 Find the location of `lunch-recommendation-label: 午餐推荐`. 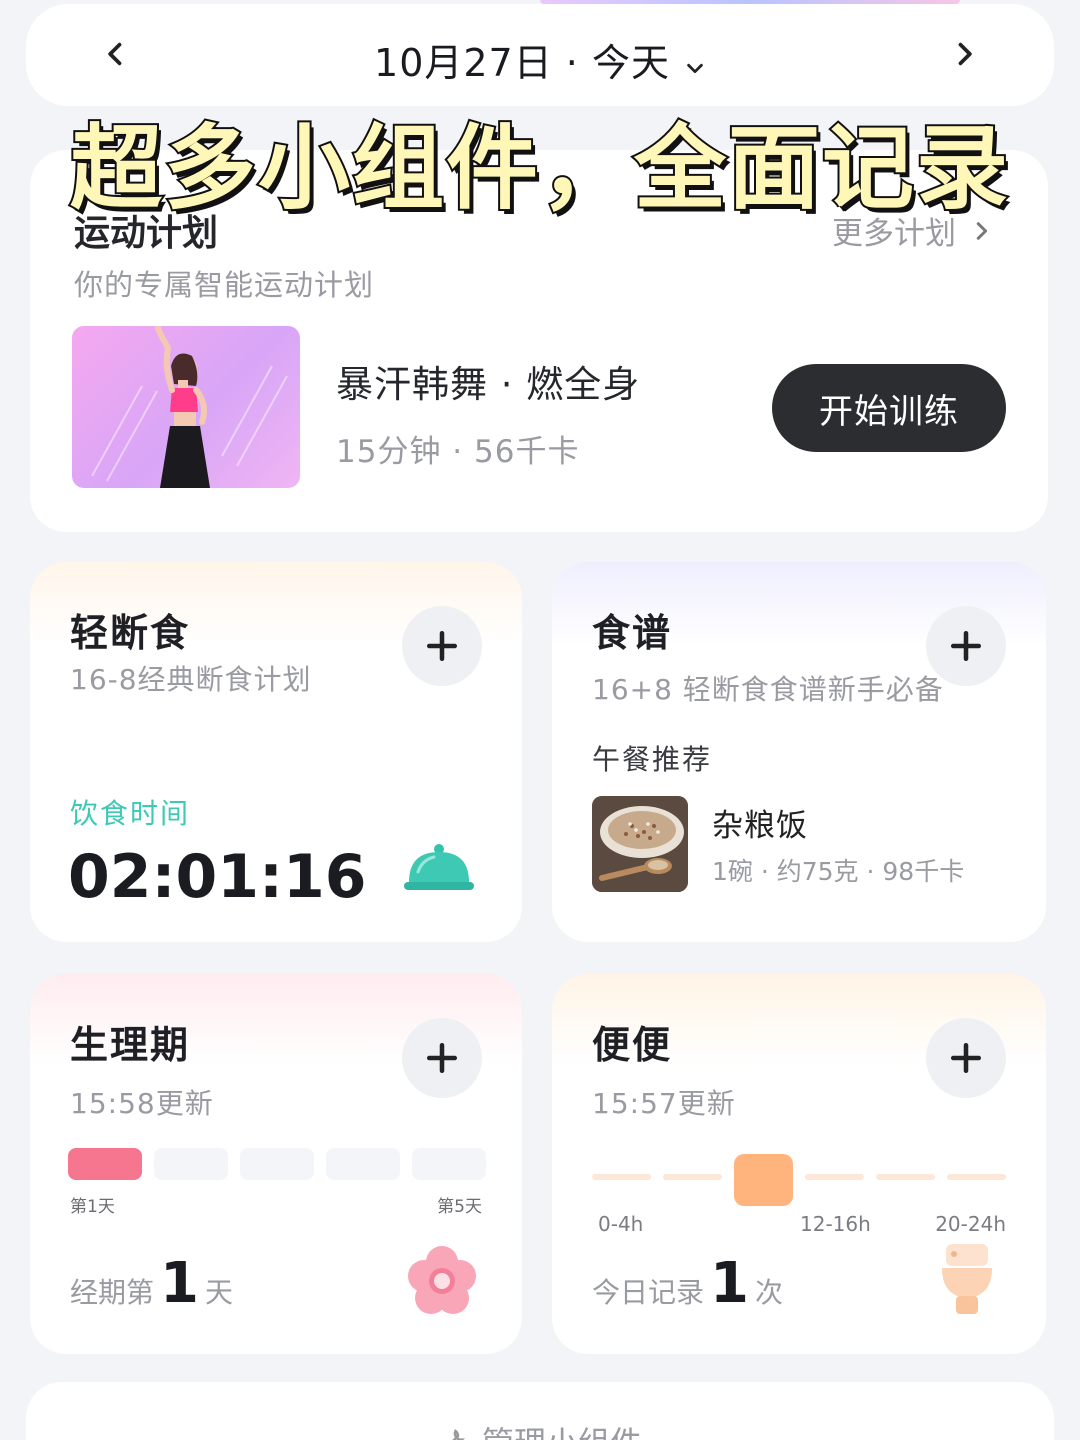

lunch-recommendation-label: 午餐推荐 is located at coordinates (652, 759).